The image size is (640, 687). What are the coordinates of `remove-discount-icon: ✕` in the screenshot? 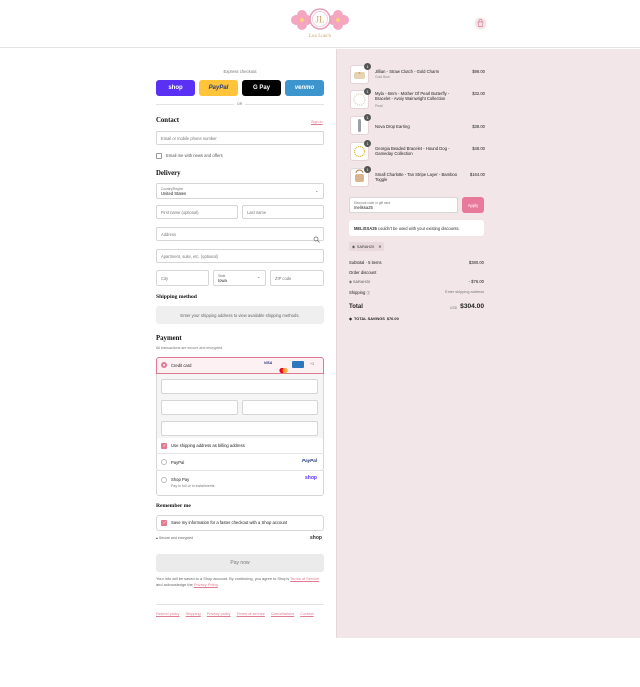 It's located at (379, 246).